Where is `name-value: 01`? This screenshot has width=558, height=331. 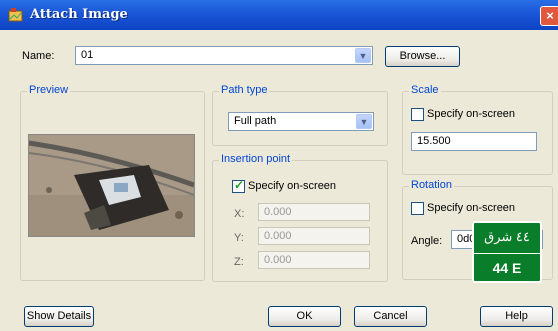 name-value: 01 is located at coordinates (87, 55).